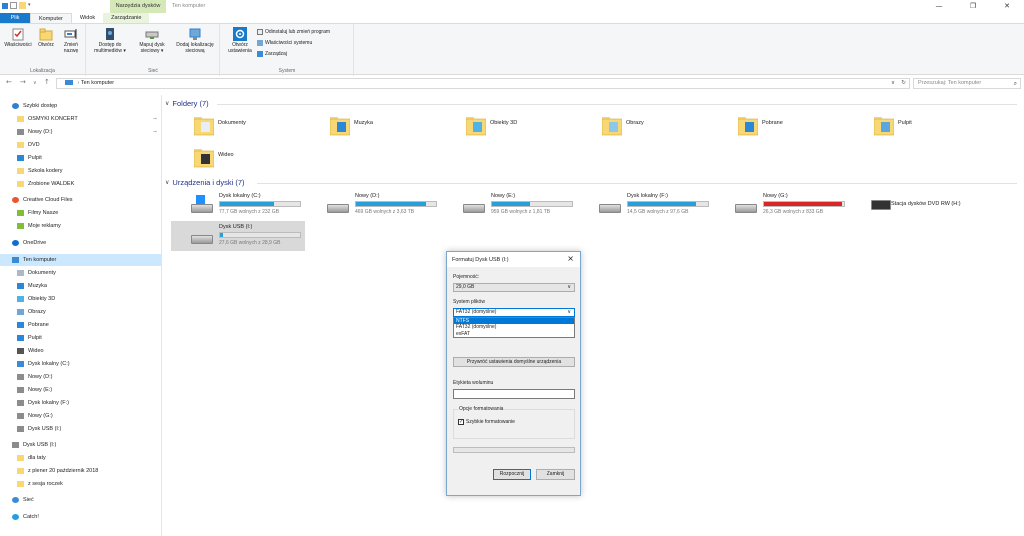 The height and width of the screenshot is (536, 1024). I want to click on nav-item: Ten komputer, so click(80, 260).